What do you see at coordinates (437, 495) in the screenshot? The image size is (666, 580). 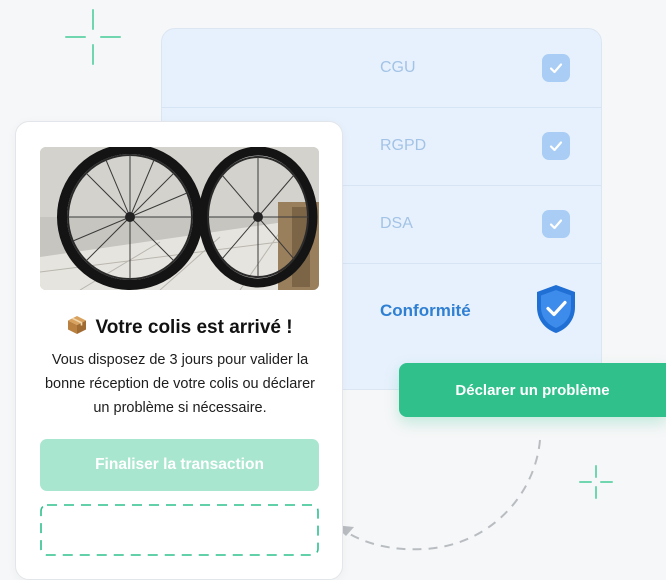 I see `curved-arrow-icon` at bounding box center [437, 495].